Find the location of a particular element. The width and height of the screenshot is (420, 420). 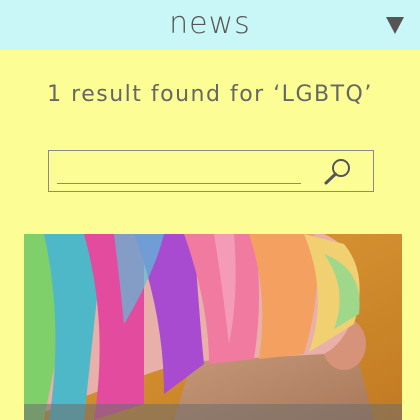

search-result-count: 1 result found for ‘LGBTQ’ is located at coordinates (210, 94).